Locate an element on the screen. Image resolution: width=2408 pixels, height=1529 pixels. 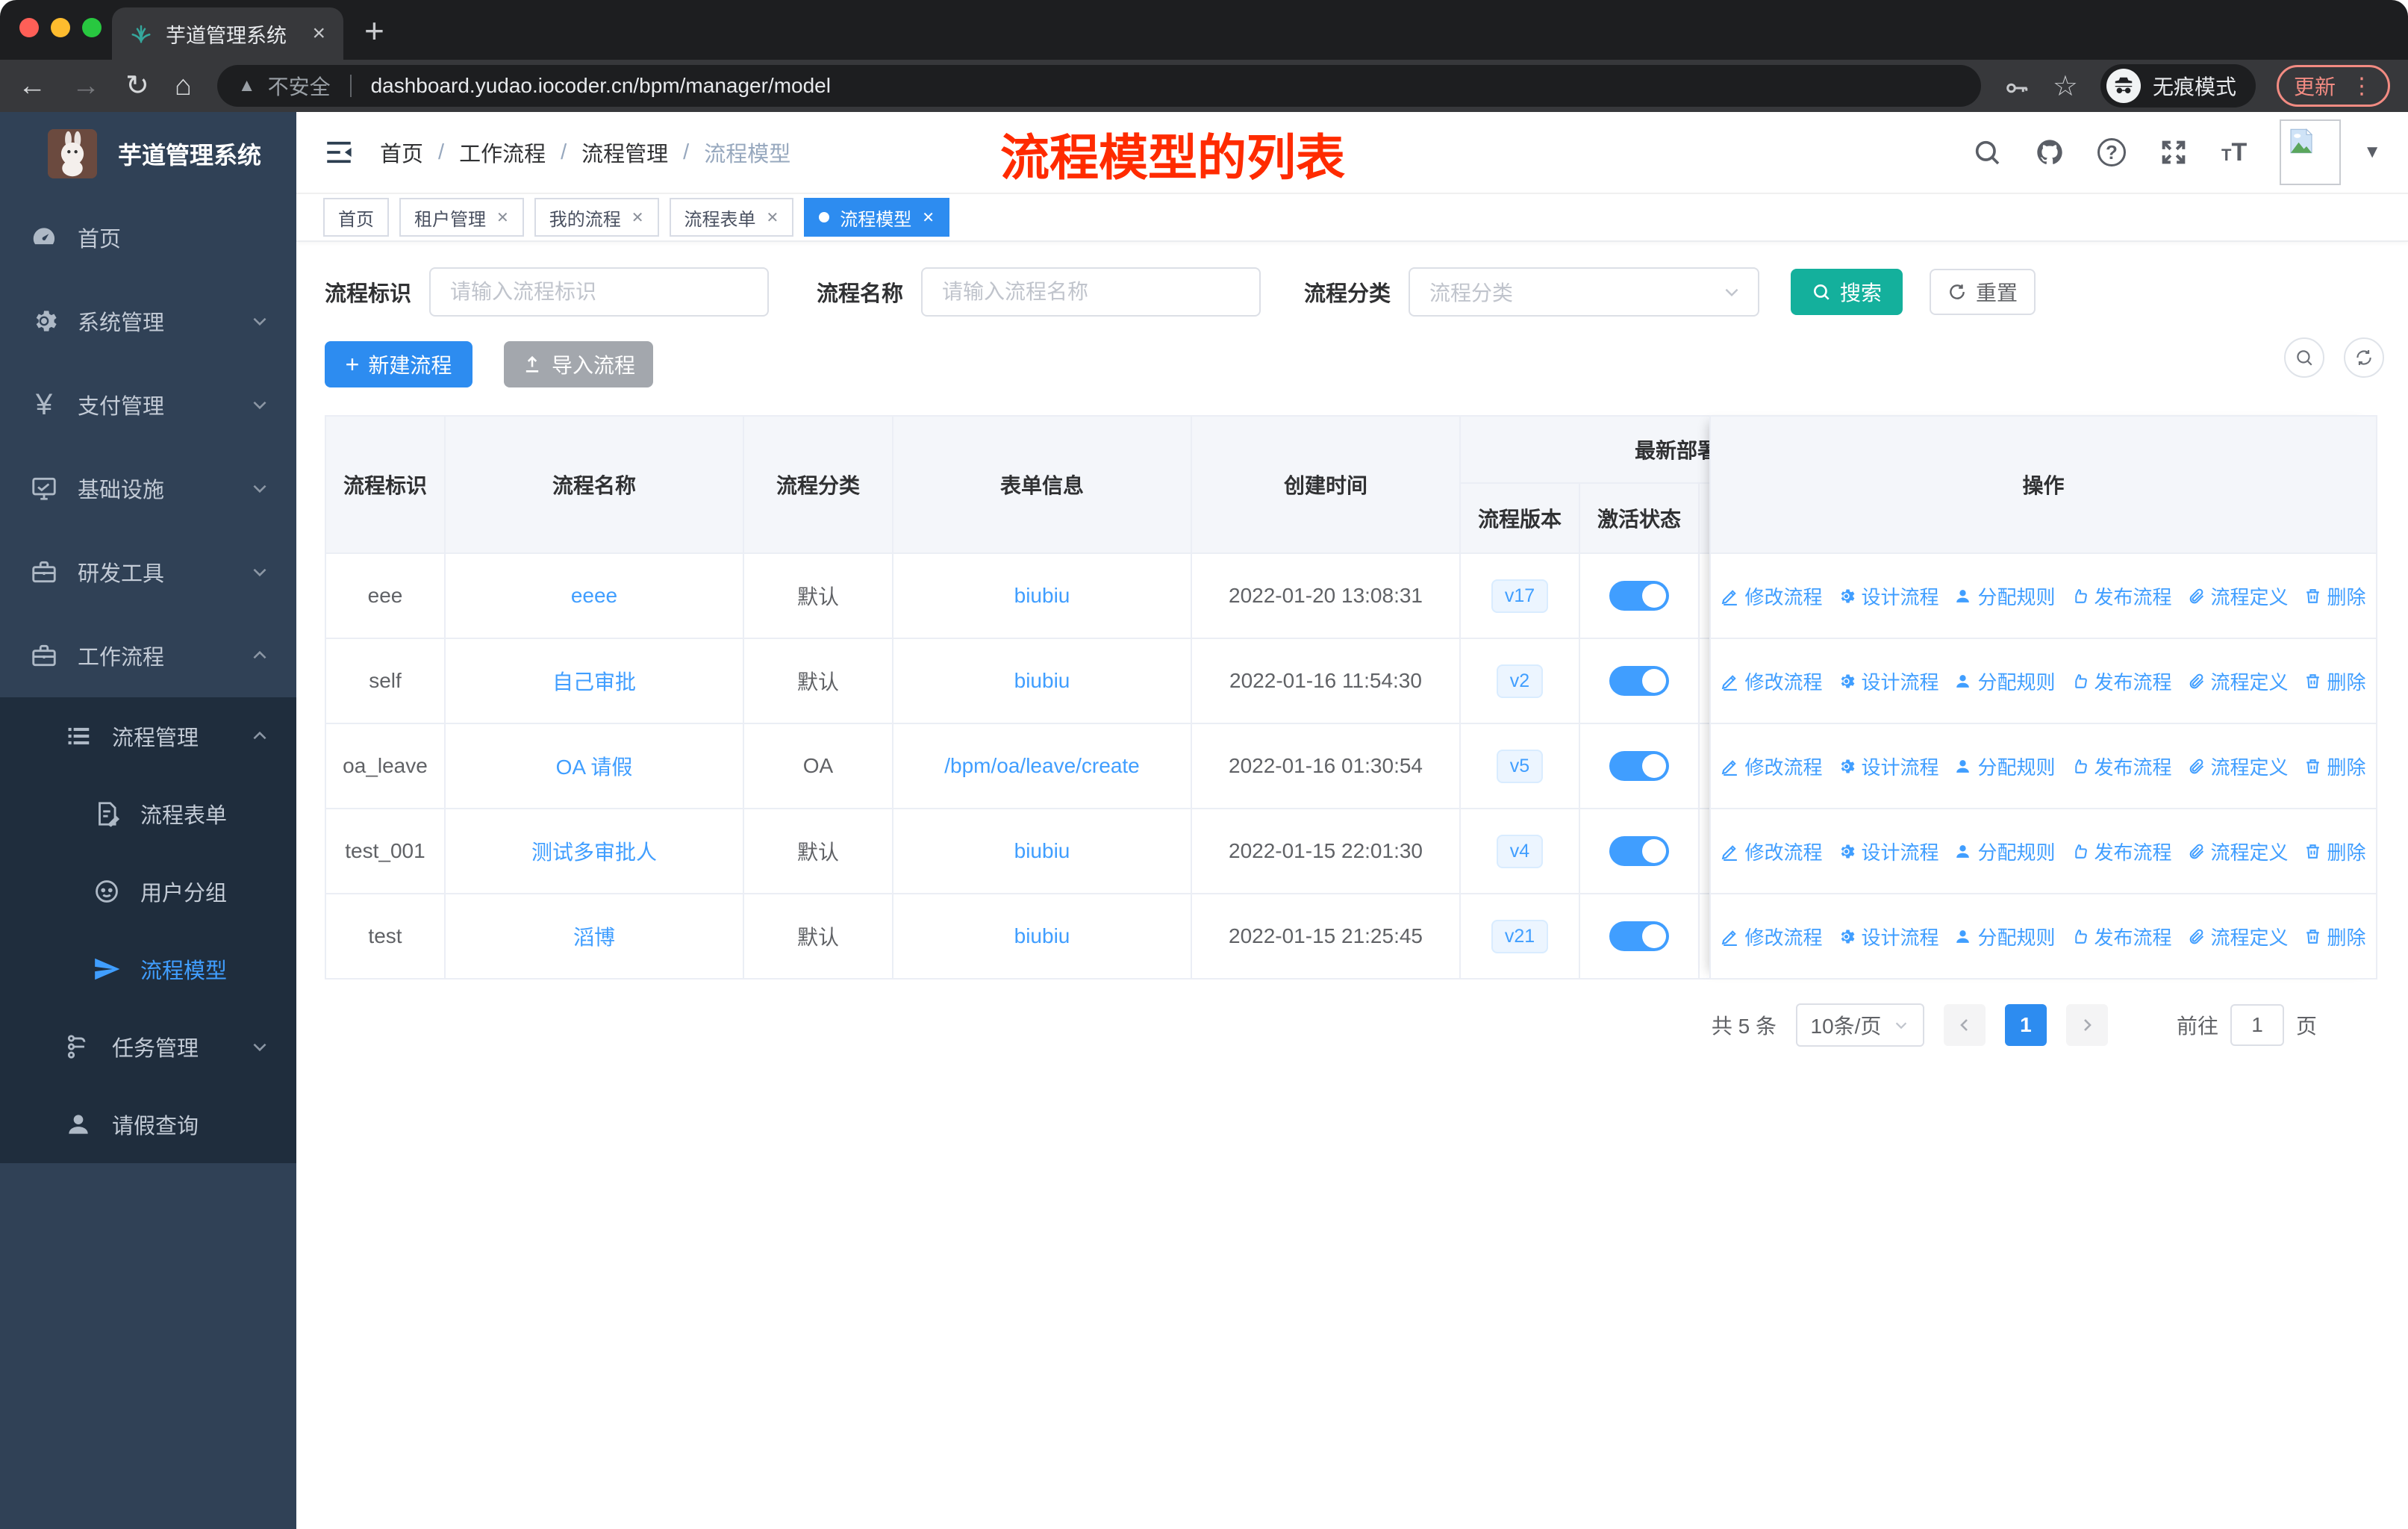
search-icon is located at coordinates (1987, 152).